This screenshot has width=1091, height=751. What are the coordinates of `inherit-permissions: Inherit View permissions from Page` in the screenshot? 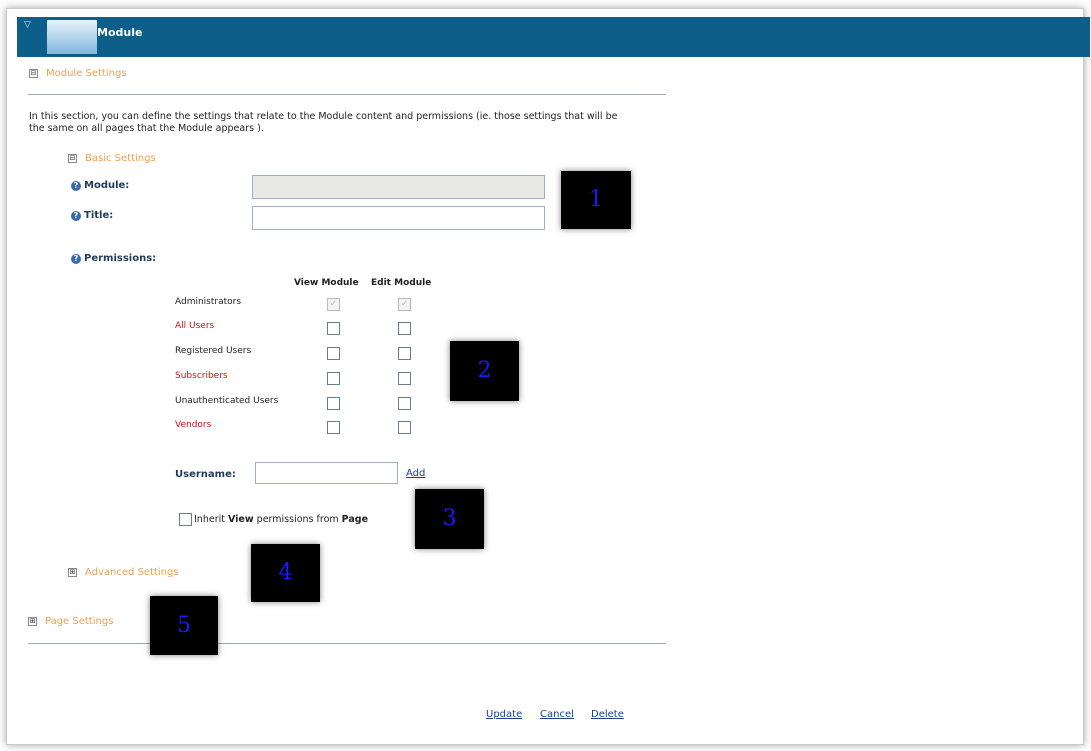 It's located at (273, 519).